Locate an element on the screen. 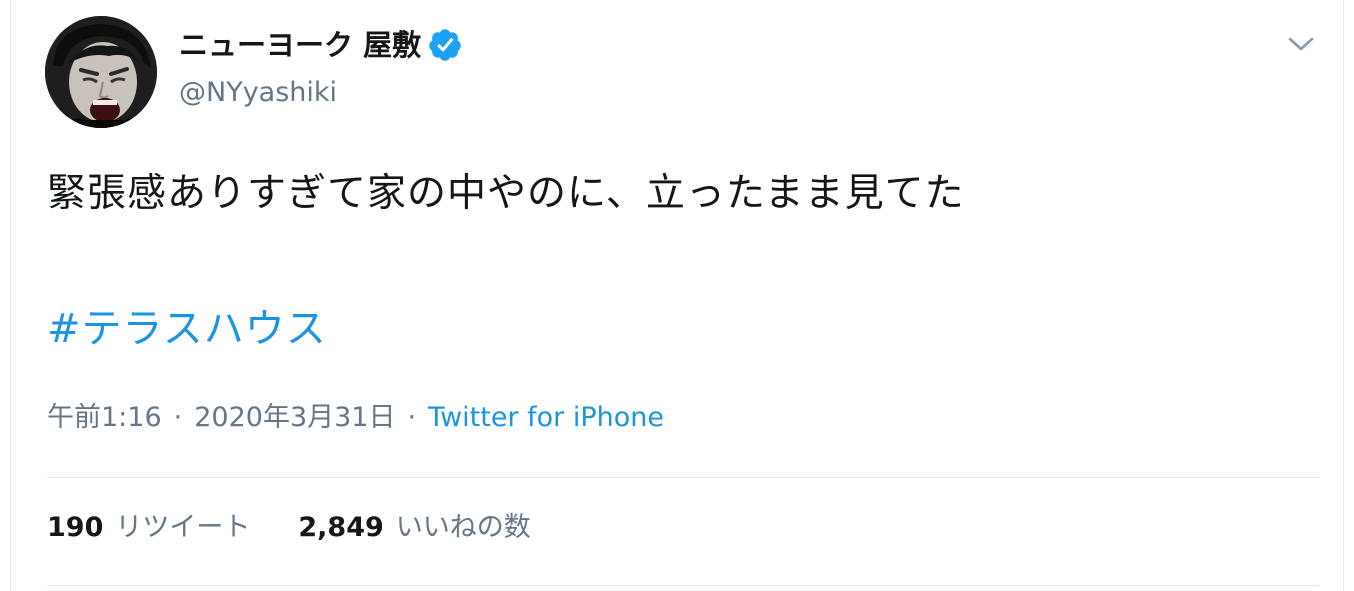 The width and height of the screenshot is (1354, 591). user-display-name: ニューヨーク 屋敷 is located at coordinates (321, 45).